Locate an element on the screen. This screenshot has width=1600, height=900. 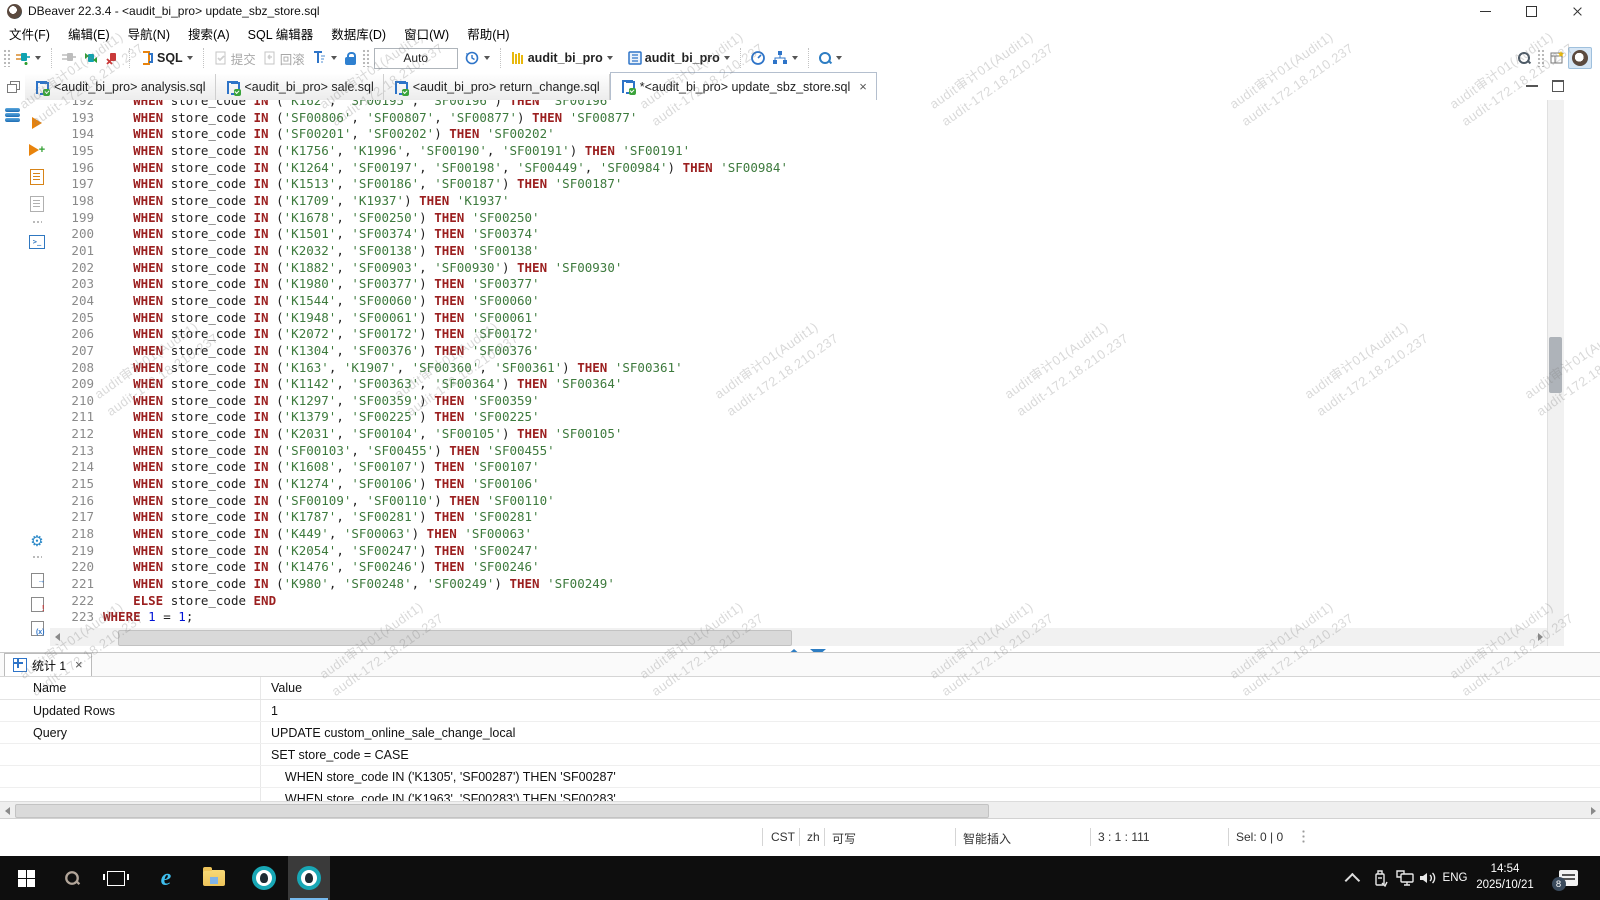
schema-select: audit_bi_pro is located at coordinates (679, 58).